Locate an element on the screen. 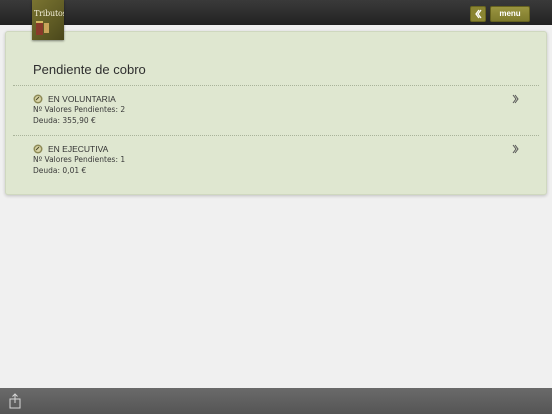 The height and width of the screenshot is (414, 552). logo-emblem-detail is located at coordinates (46, 28).